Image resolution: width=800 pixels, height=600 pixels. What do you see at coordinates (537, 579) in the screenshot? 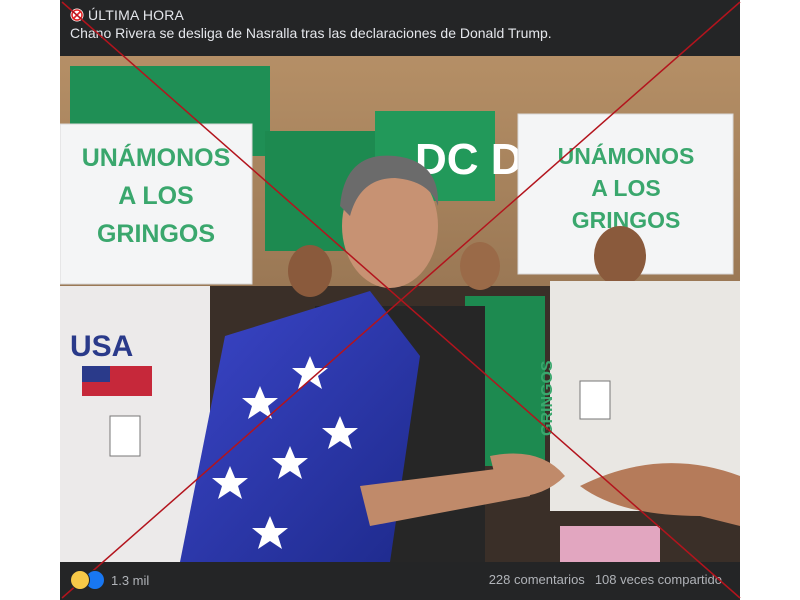
I see `comments-link: 228 comentarios` at bounding box center [537, 579].